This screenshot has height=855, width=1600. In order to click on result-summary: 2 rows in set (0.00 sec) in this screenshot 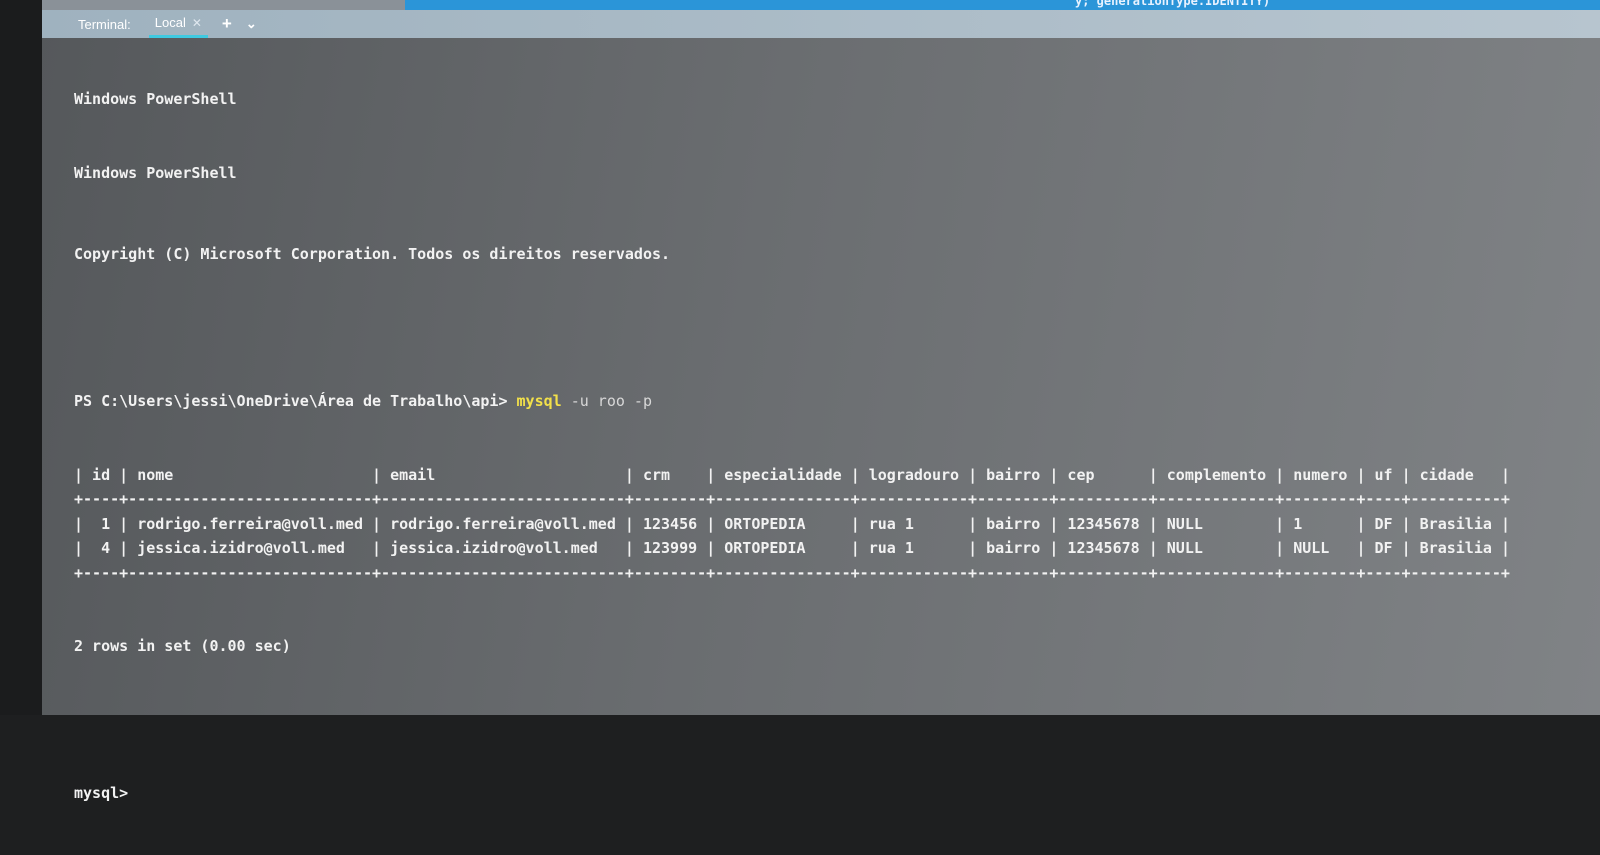, I will do `click(182, 646)`.